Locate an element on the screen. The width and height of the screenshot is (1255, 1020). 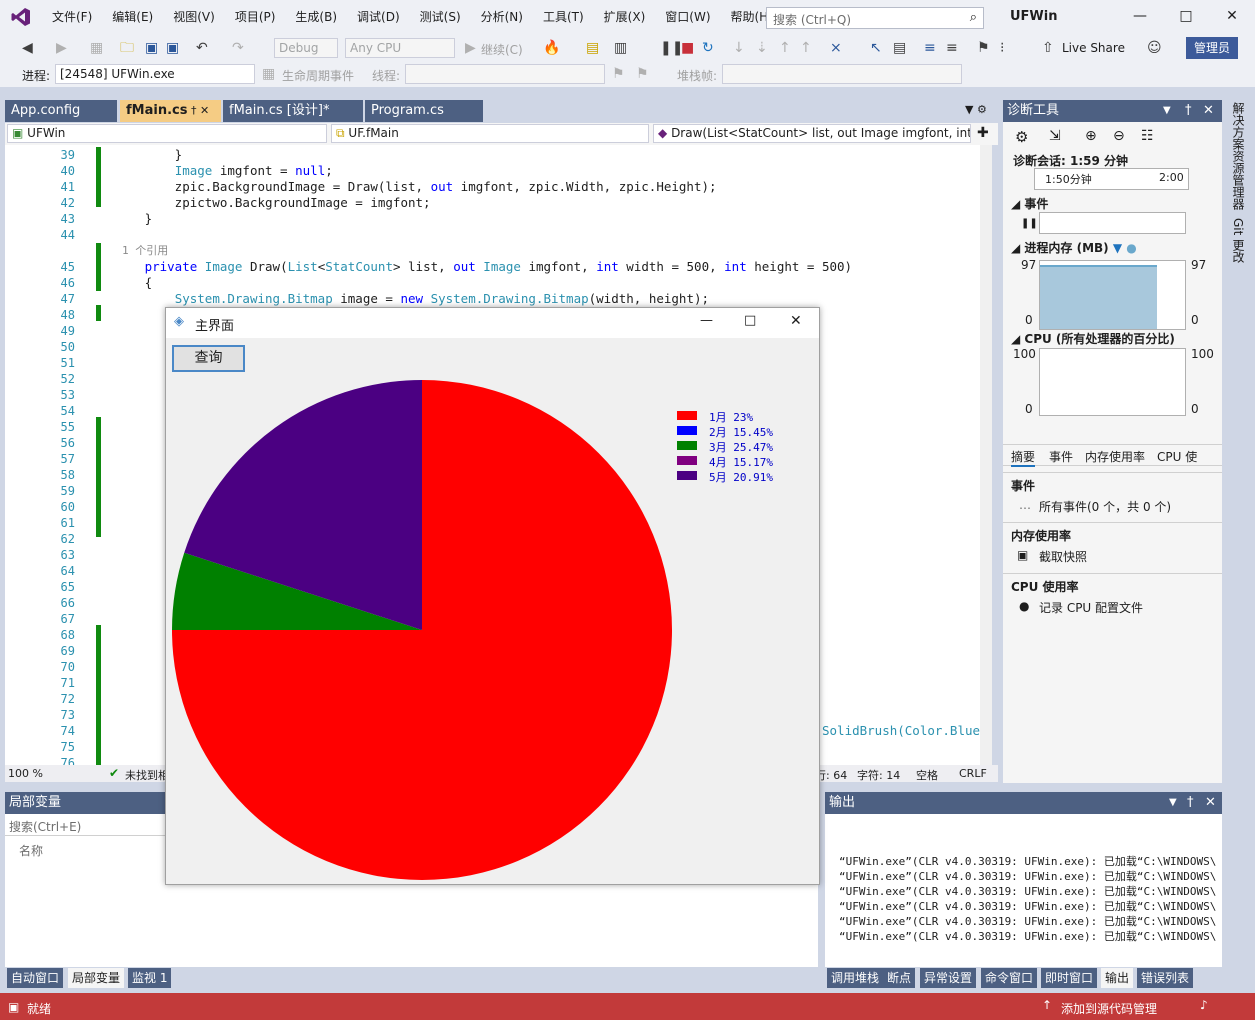
menu-item: 测试(S) is located at coordinates (440, 17).